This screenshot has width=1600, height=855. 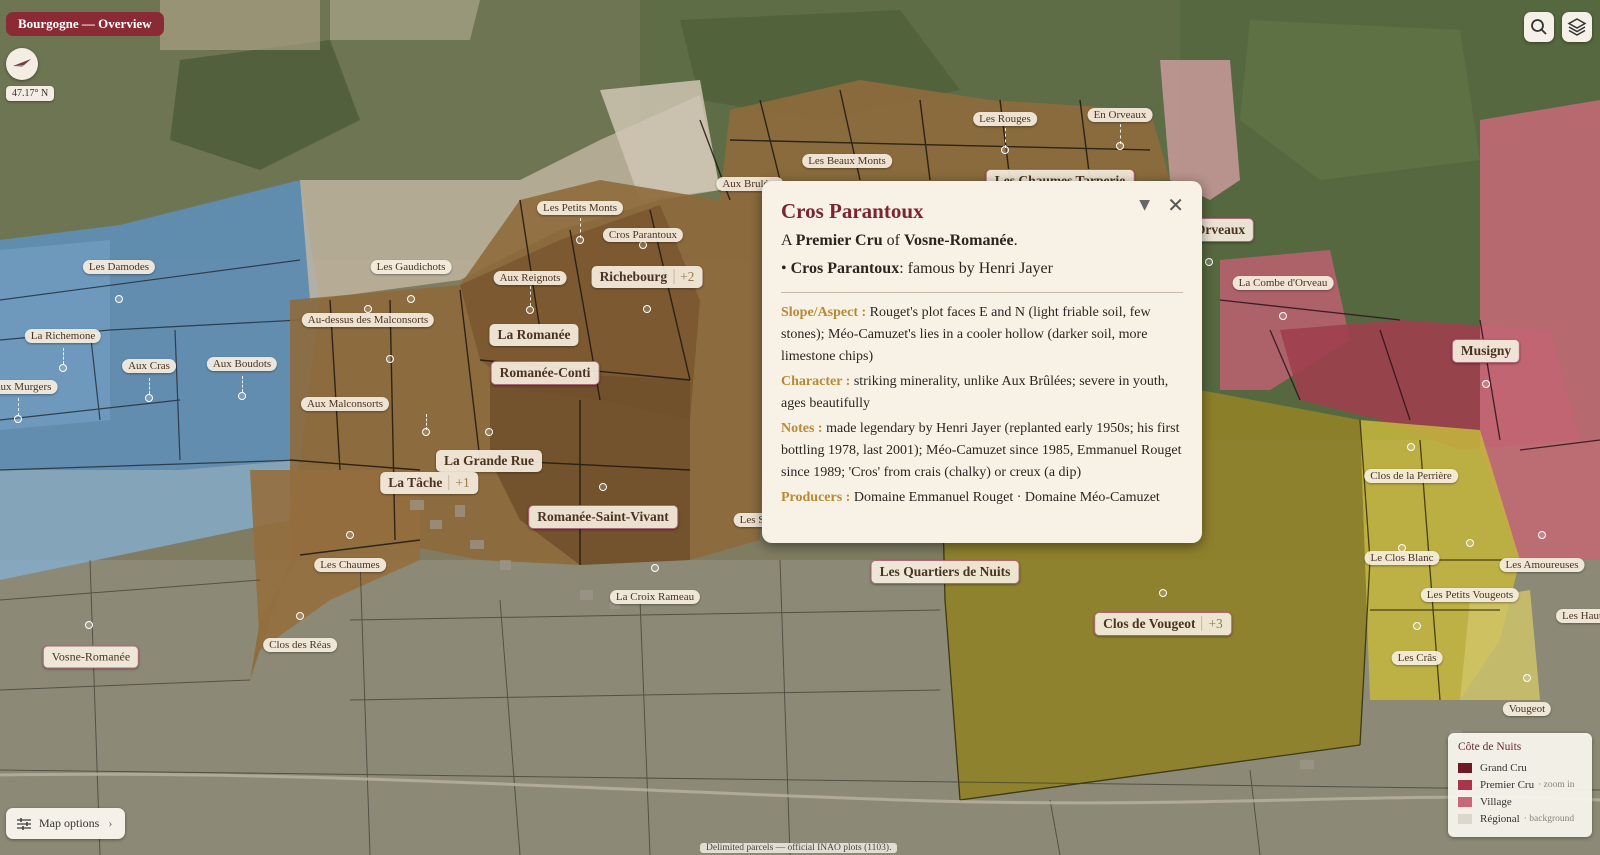 I want to click on search-button, so click(x=1539, y=27).